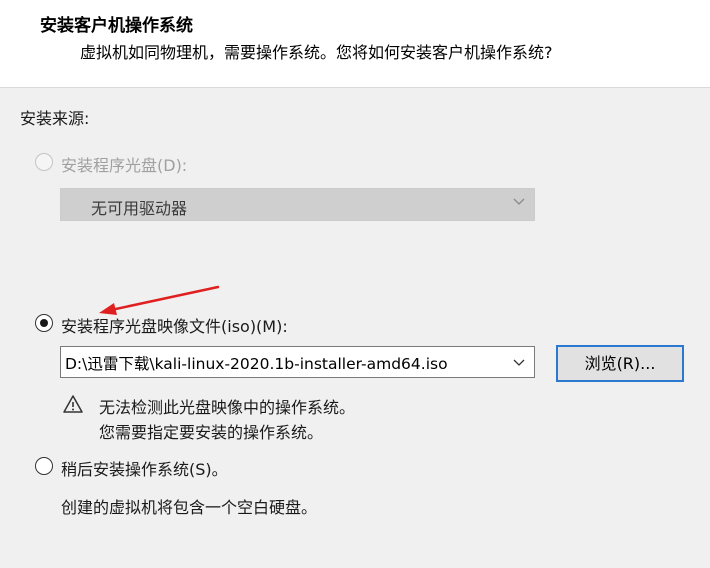  I want to click on radio-install-iso, so click(44, 323).